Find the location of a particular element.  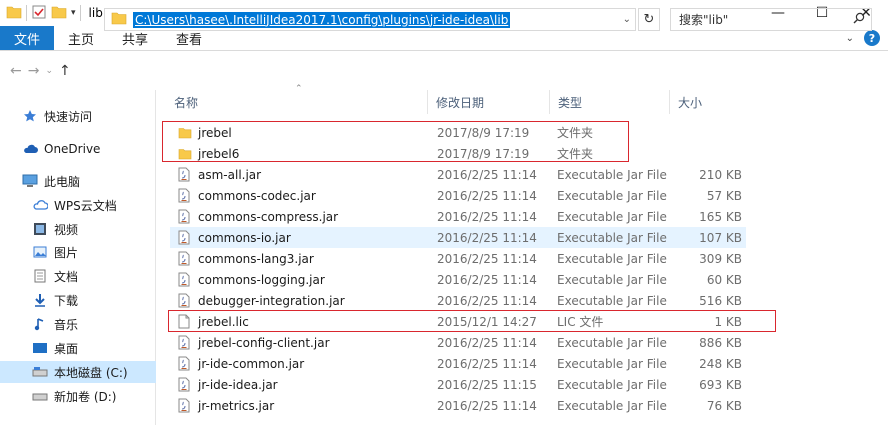

tab-file: 文件 is located at coordinates (27, 38).